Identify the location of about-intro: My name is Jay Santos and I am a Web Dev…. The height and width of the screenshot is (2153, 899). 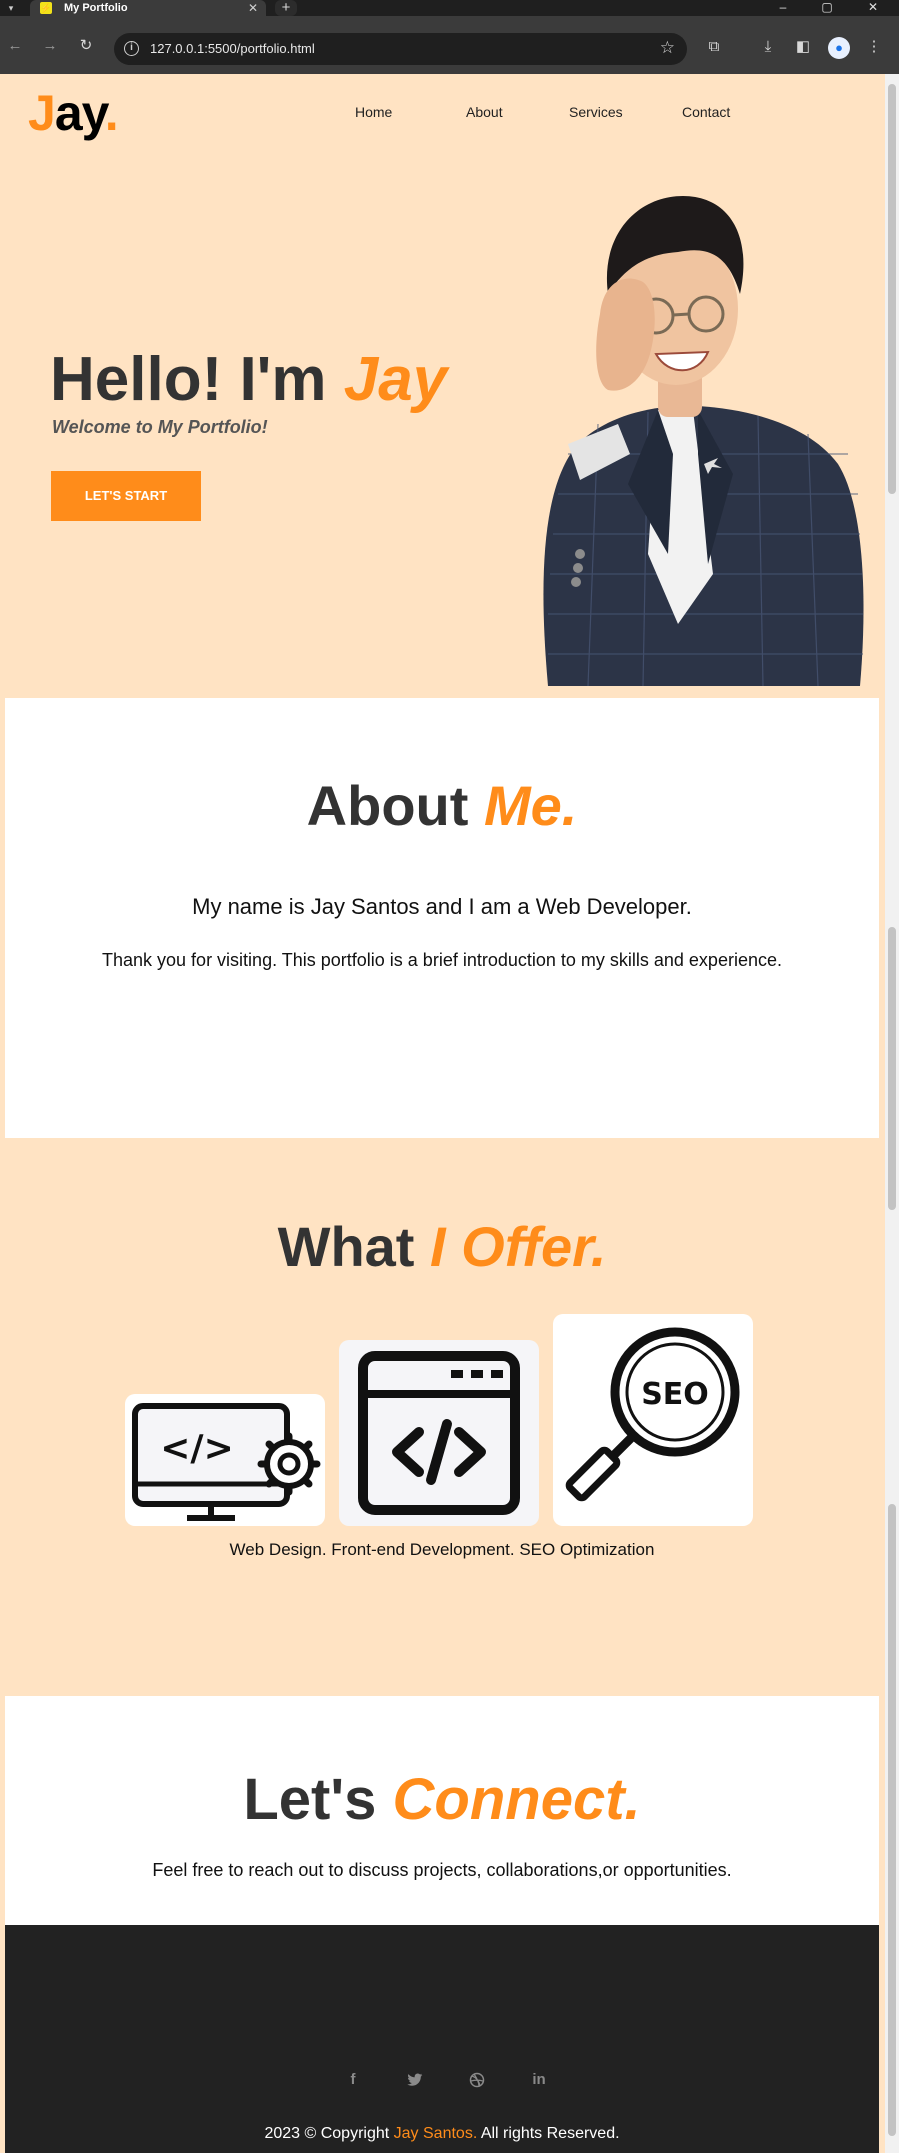
(442, 906).